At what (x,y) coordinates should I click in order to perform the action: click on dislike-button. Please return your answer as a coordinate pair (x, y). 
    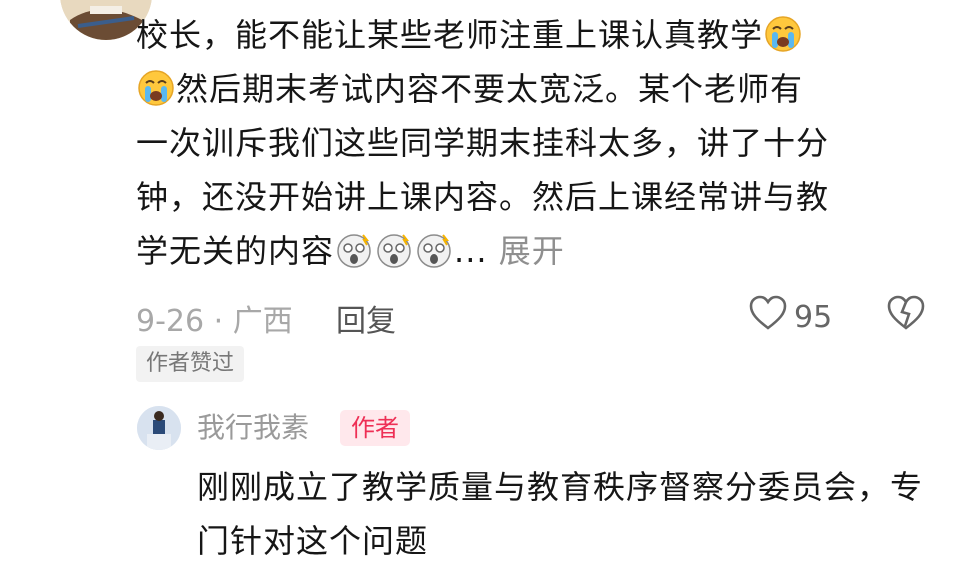
    Looking at the image, I should click on (906, 317).